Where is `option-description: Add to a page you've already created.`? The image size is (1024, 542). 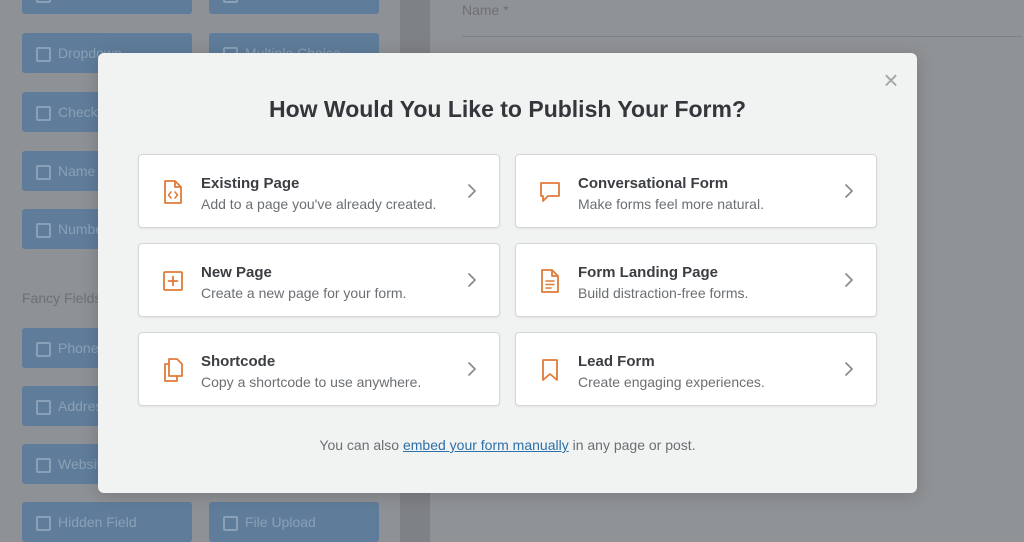 option-description: Add to a page you've already created. is located at coordinates (319, 204).